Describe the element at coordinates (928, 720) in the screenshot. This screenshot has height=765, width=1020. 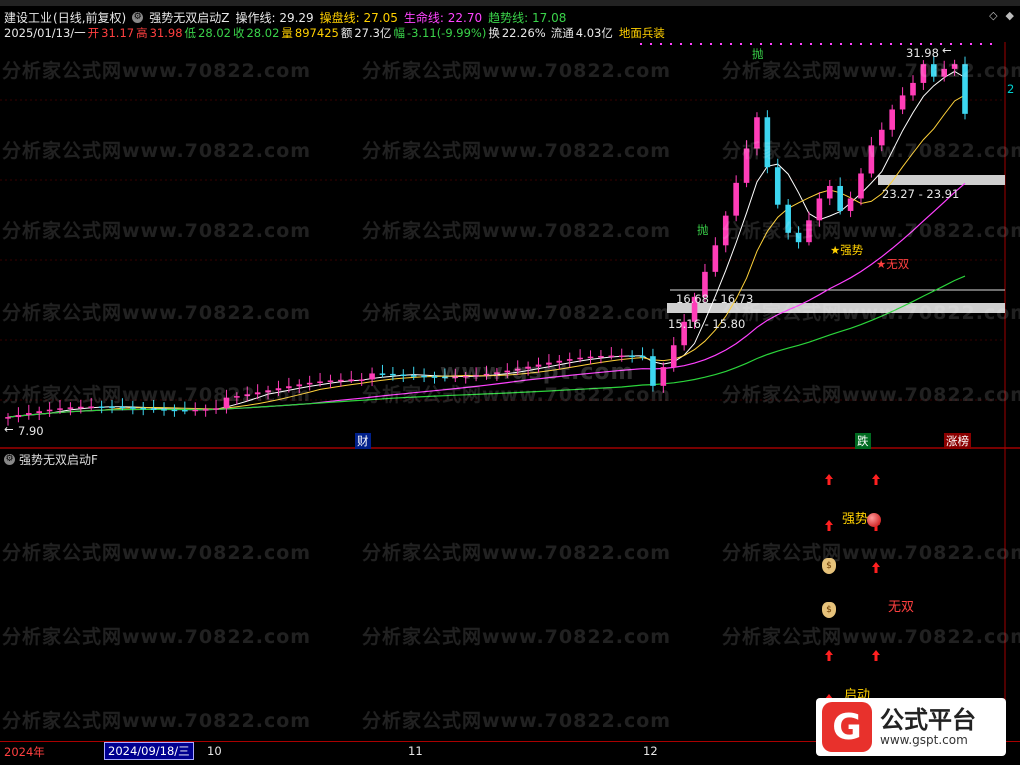
I see `logo-name: 公式平台` at that location.